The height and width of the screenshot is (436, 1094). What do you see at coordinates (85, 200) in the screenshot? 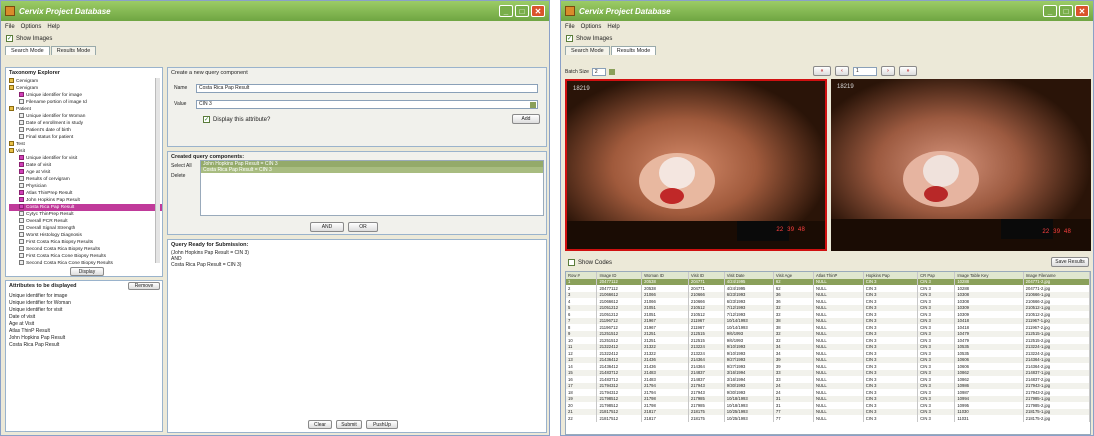
I see `tree-node: John Hopkins Pap Result` at bounding box center [85, 200].